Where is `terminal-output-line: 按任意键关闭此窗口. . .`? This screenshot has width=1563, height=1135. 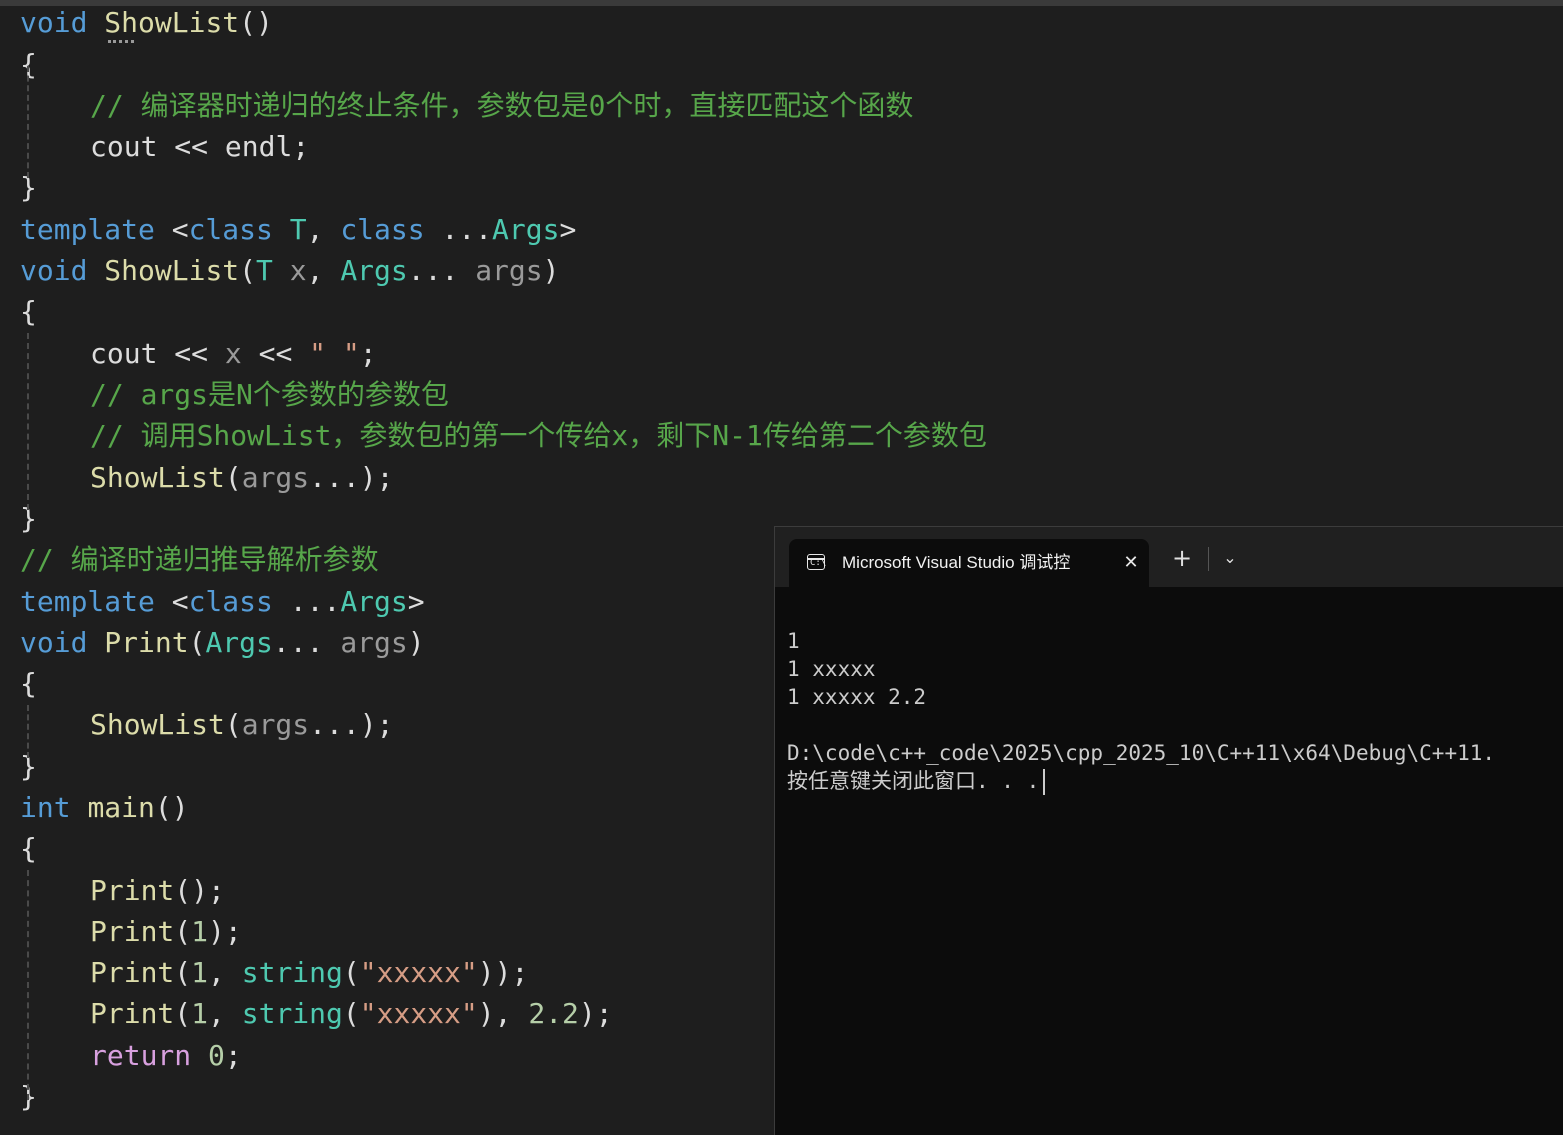
terminal-output-line: 按任意键关闭此窗口. . . is located at coordinates (916, 781).